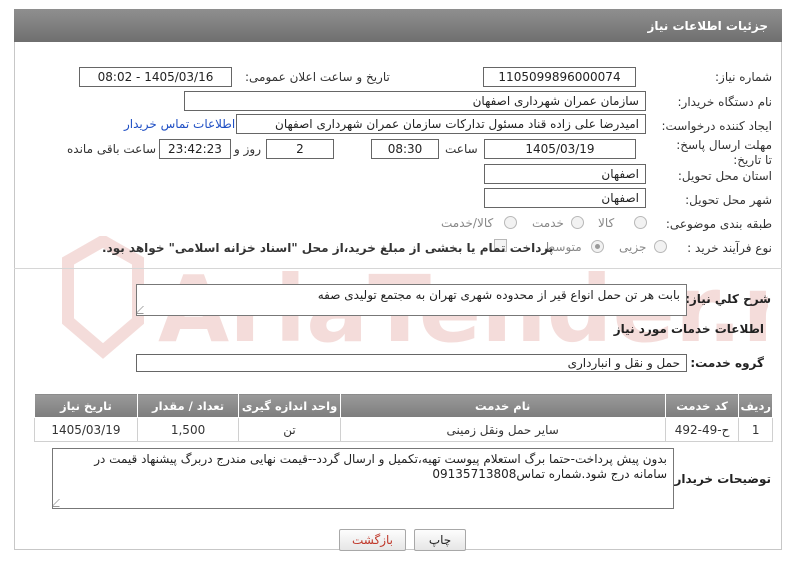  Describe the element at coordinates (577, 222) in the screenshot. I see `category-radio-service` at that location.